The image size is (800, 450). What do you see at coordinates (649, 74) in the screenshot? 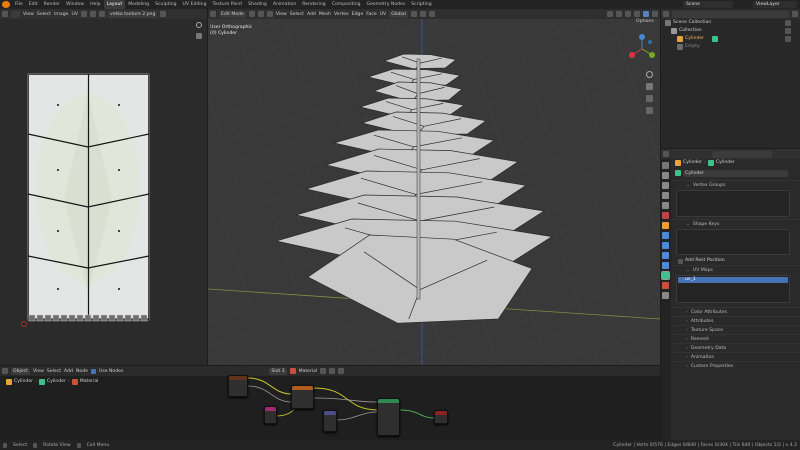
I see `zoom-icon` at bounding box center [649, 74].